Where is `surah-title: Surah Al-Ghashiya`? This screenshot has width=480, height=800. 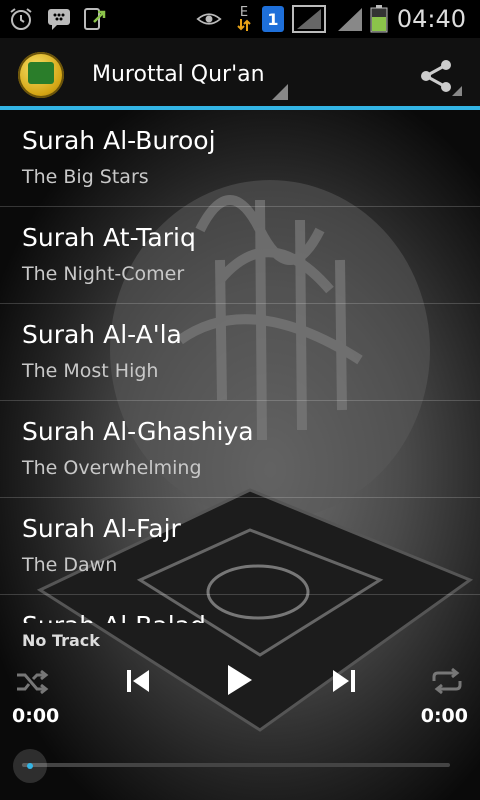
surah-title: Surah Al-Ghashiya is located at coordinates (138, 431).